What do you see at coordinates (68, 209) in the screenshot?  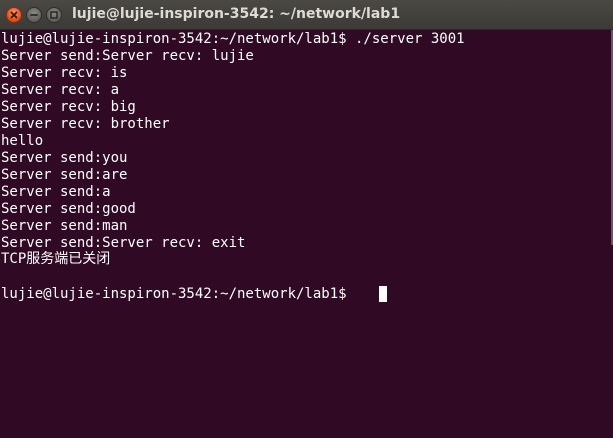 I see `terminal-line: Server send:good` at bounding box center [68, 209].